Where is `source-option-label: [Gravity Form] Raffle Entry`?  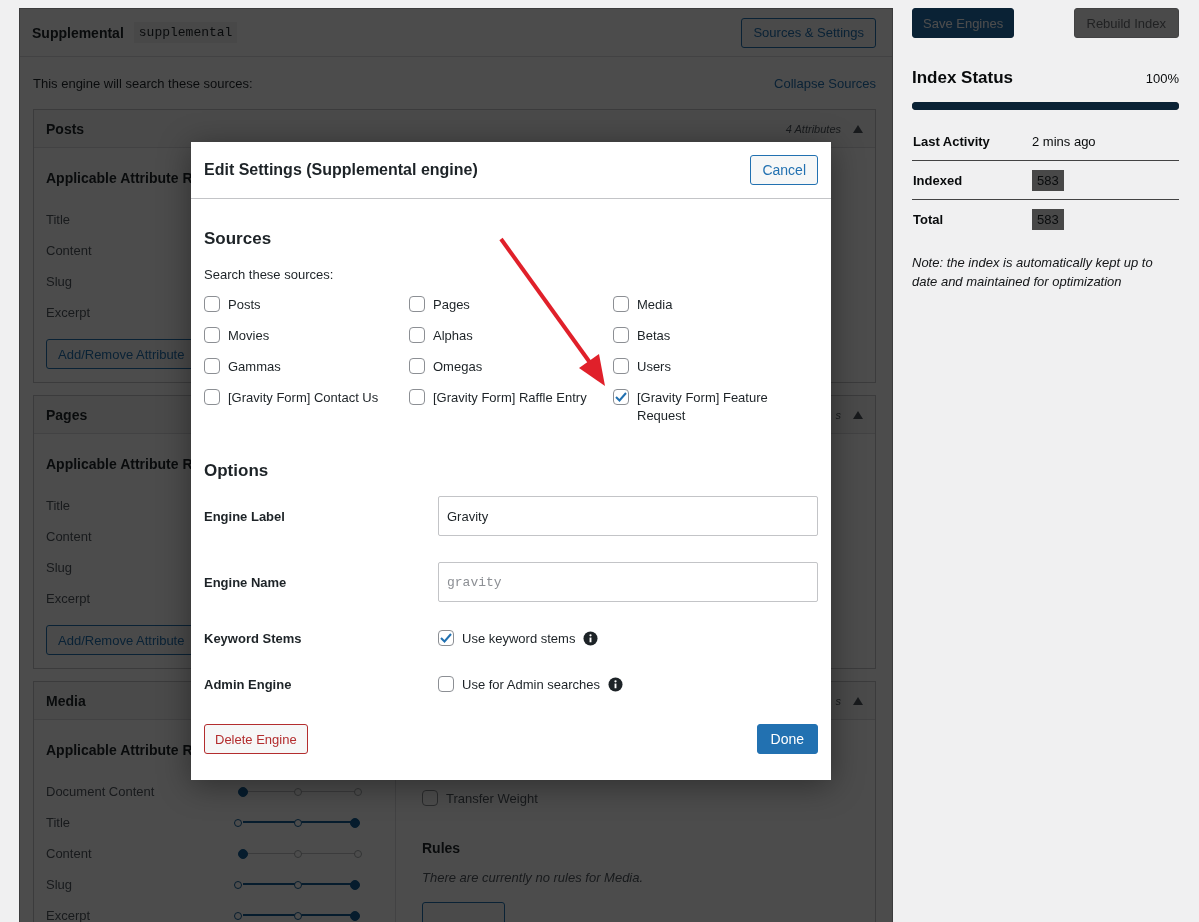
source-option-label: [Gravity Form] Raffle Entry is located at coordinates (510, 398).